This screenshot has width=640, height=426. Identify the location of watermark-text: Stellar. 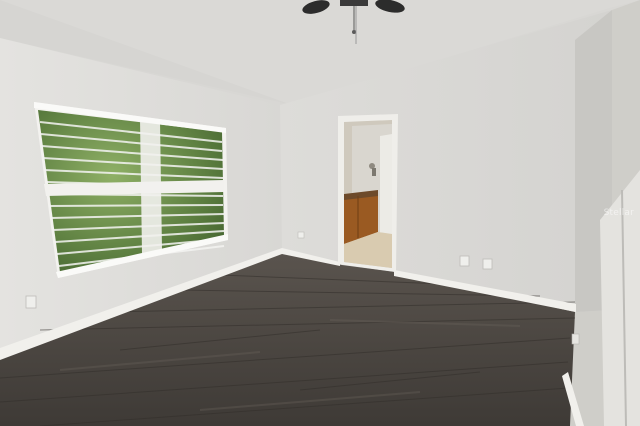
(618, 213).